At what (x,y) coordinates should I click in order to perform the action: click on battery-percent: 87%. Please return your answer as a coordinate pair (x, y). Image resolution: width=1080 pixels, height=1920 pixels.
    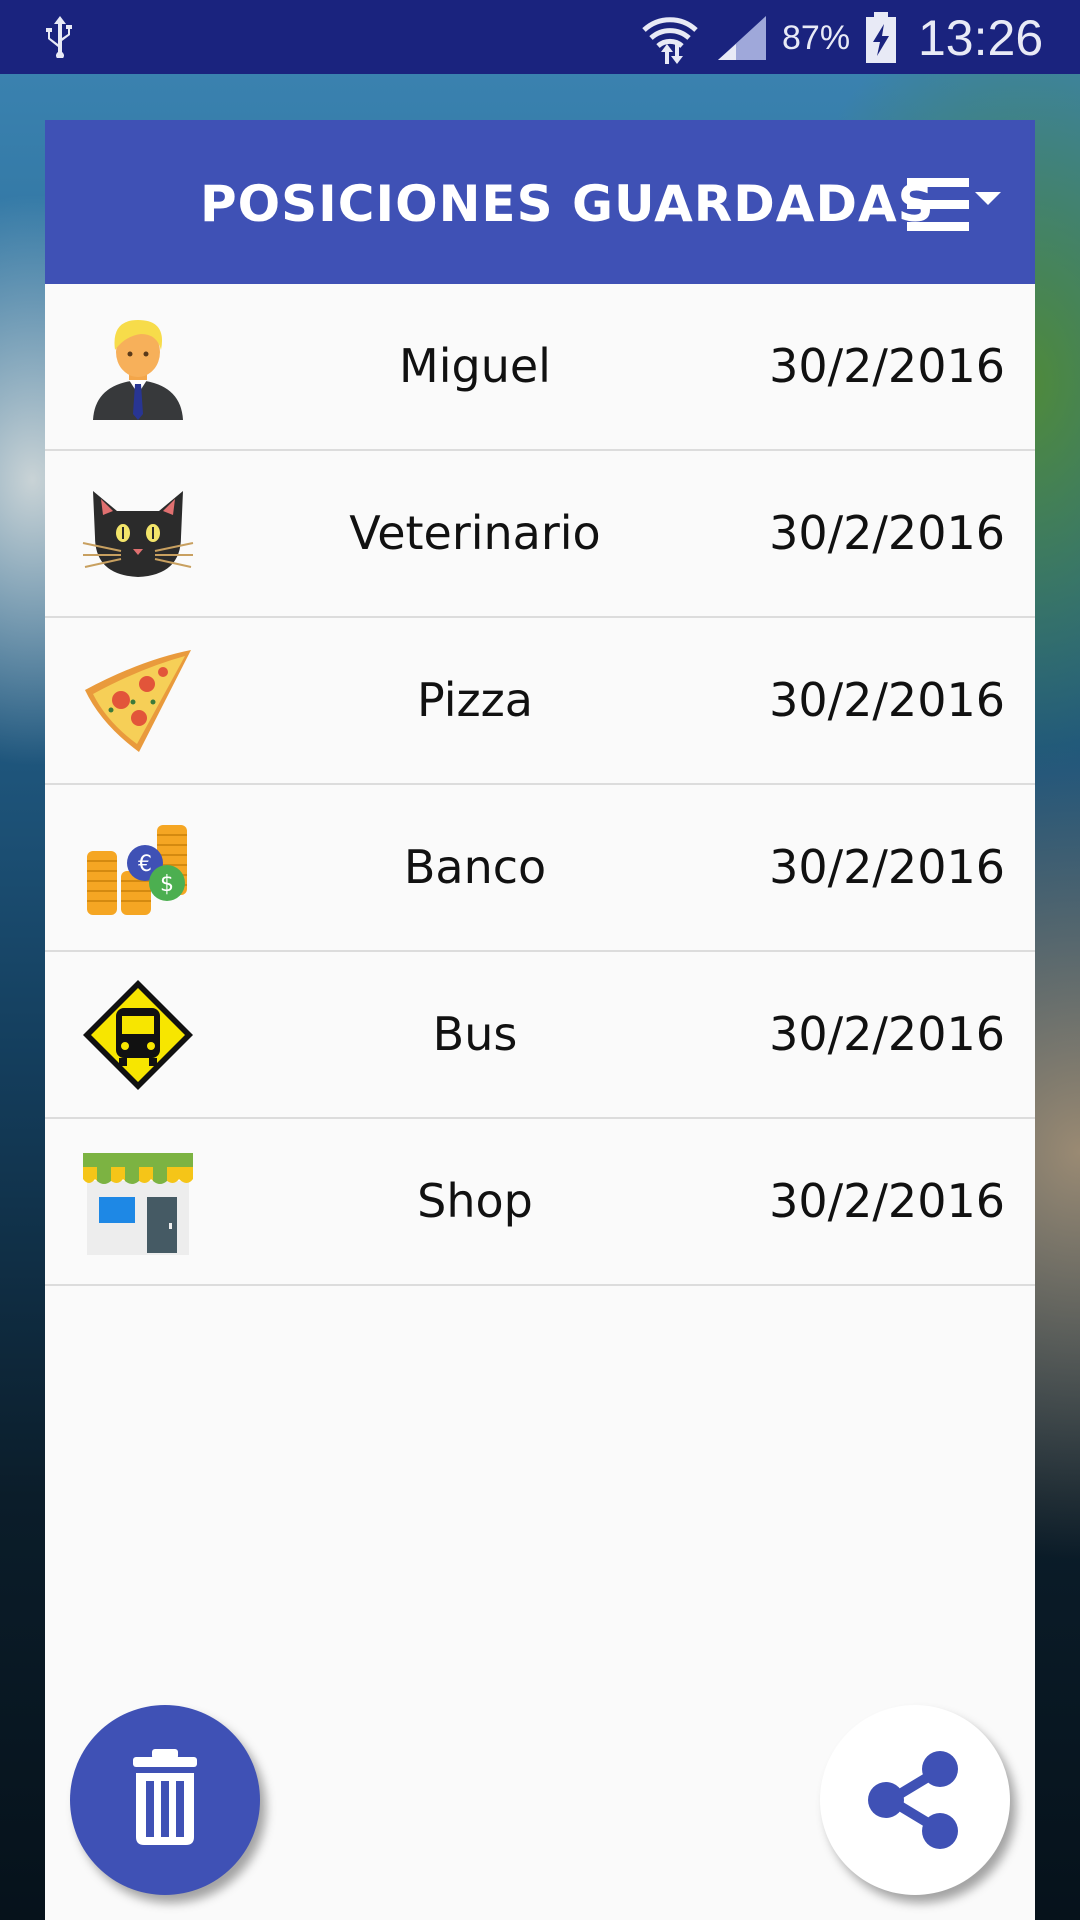
    Looking at the image, I should click on (816, 38).